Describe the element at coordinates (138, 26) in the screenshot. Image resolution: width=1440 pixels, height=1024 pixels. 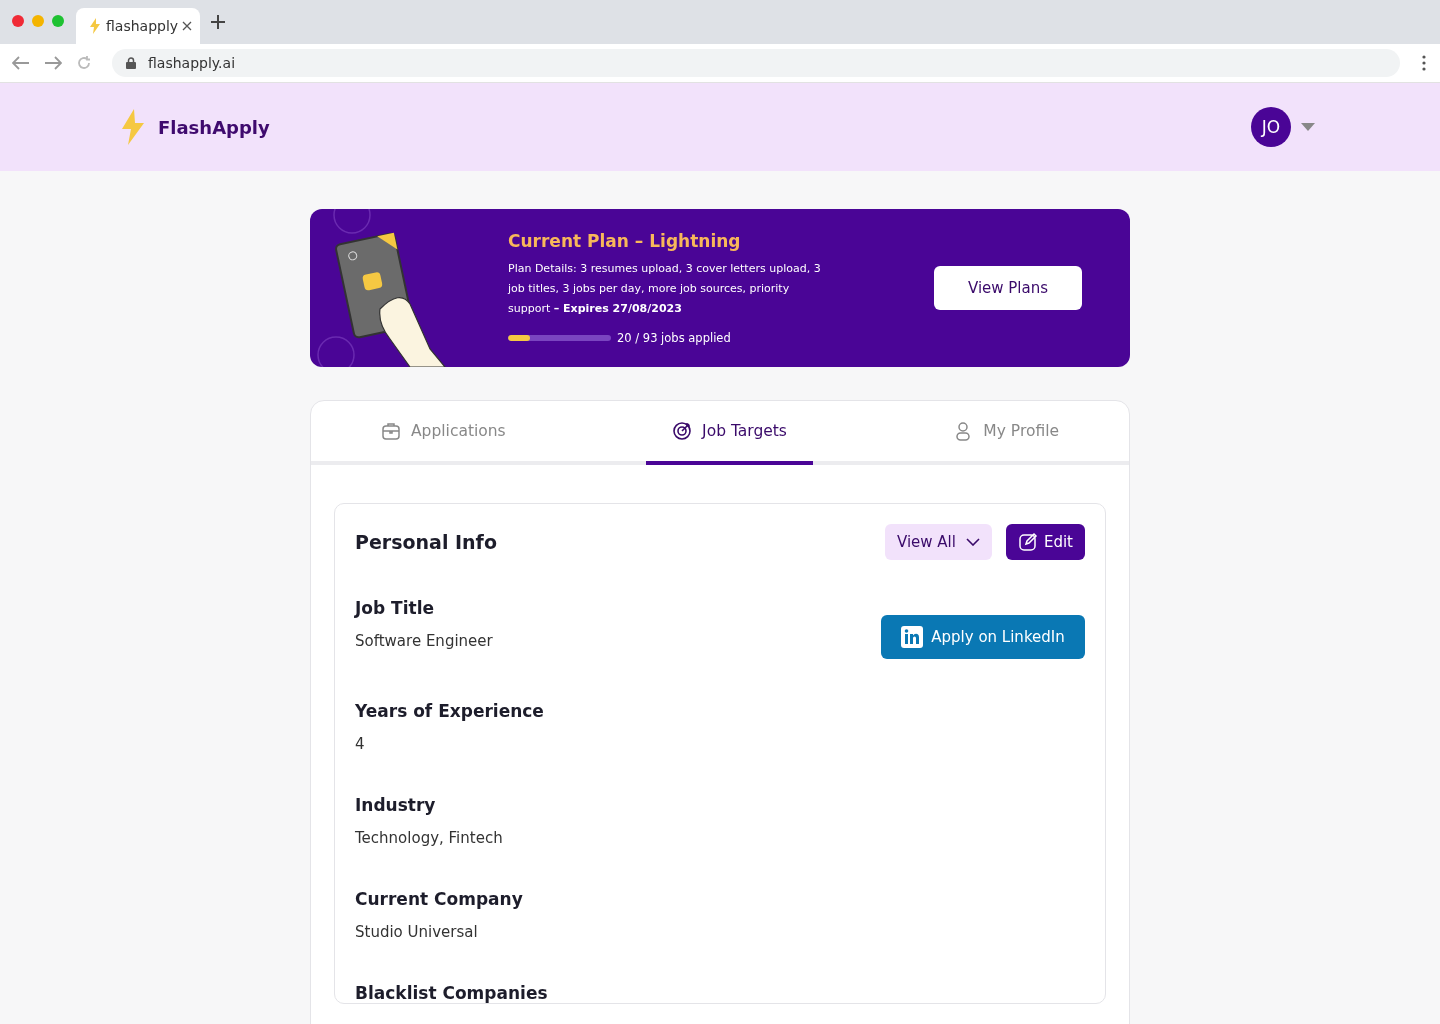
I see `browser-tab: flashapply` at that location.